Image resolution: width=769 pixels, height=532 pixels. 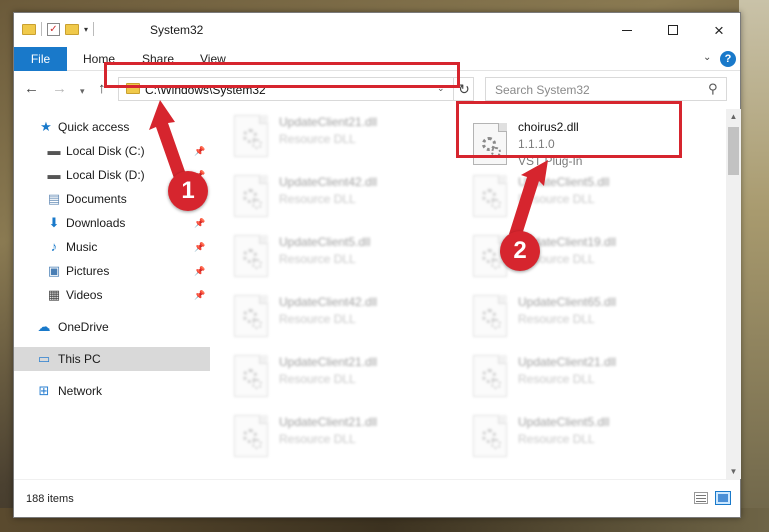 I want to click on callout-badge-2: 2, so click(x=520, y=251).